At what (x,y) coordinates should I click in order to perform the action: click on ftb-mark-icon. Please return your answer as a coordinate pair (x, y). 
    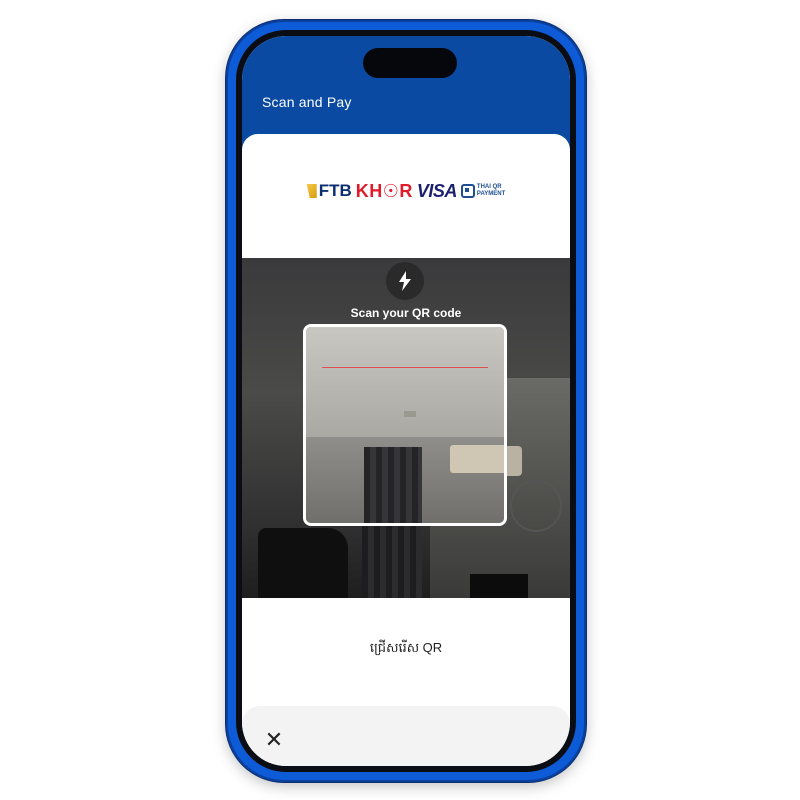
    Looking at the image, I should click on (311, 191).